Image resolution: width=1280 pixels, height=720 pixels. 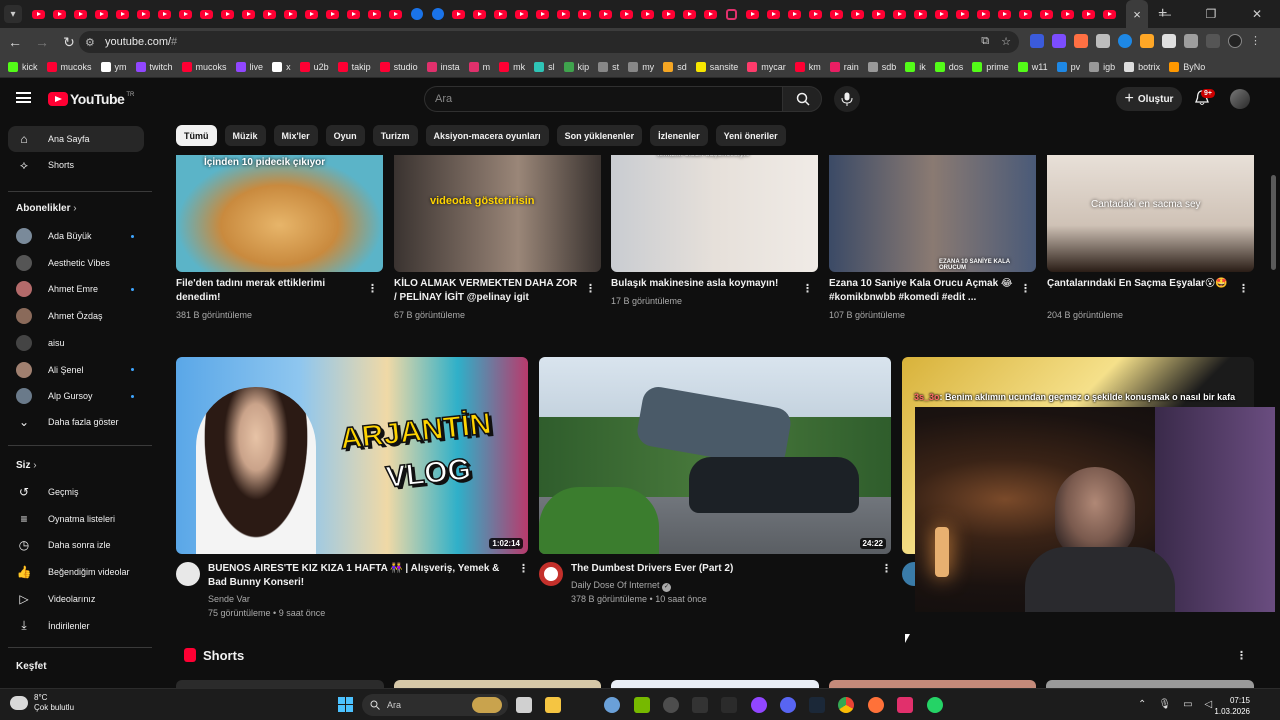 What do you see at coordinates (549, 42) in the screenshot?
I see `omnibox: ⚙ youtube.com/# ⧉ ☆` at bounding box center [549, 42].